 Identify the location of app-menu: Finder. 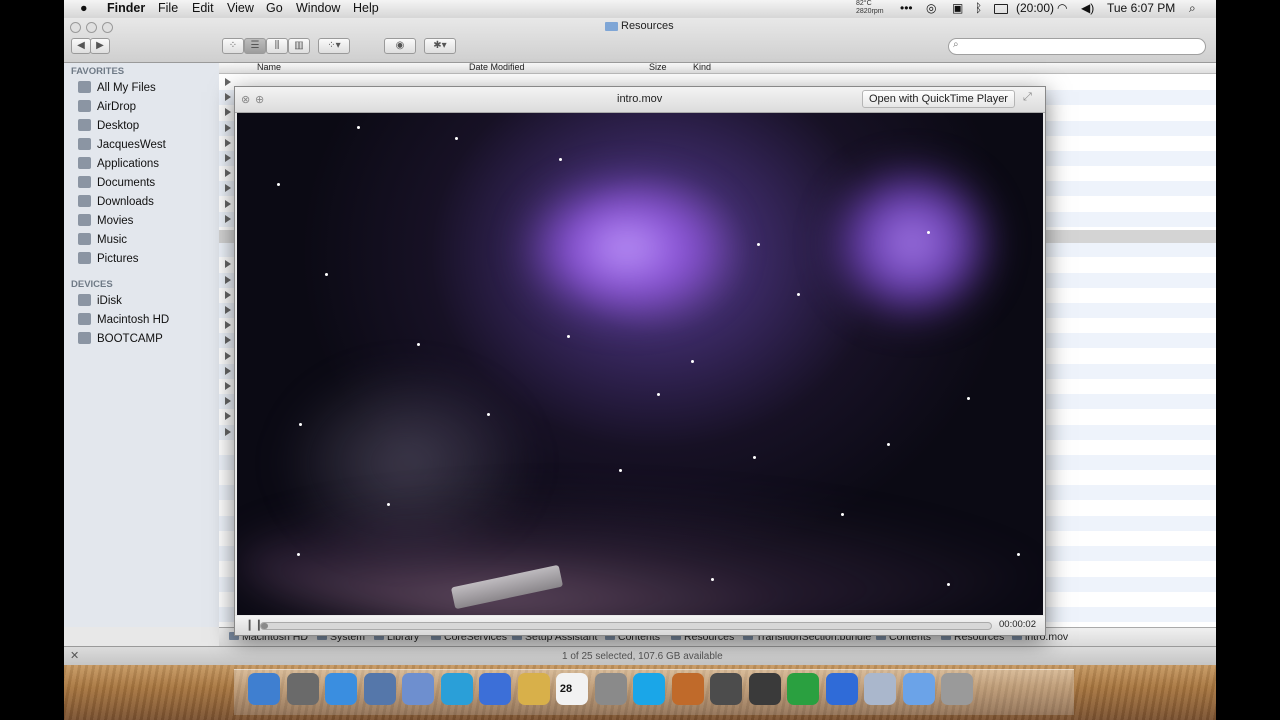
(126, 8).